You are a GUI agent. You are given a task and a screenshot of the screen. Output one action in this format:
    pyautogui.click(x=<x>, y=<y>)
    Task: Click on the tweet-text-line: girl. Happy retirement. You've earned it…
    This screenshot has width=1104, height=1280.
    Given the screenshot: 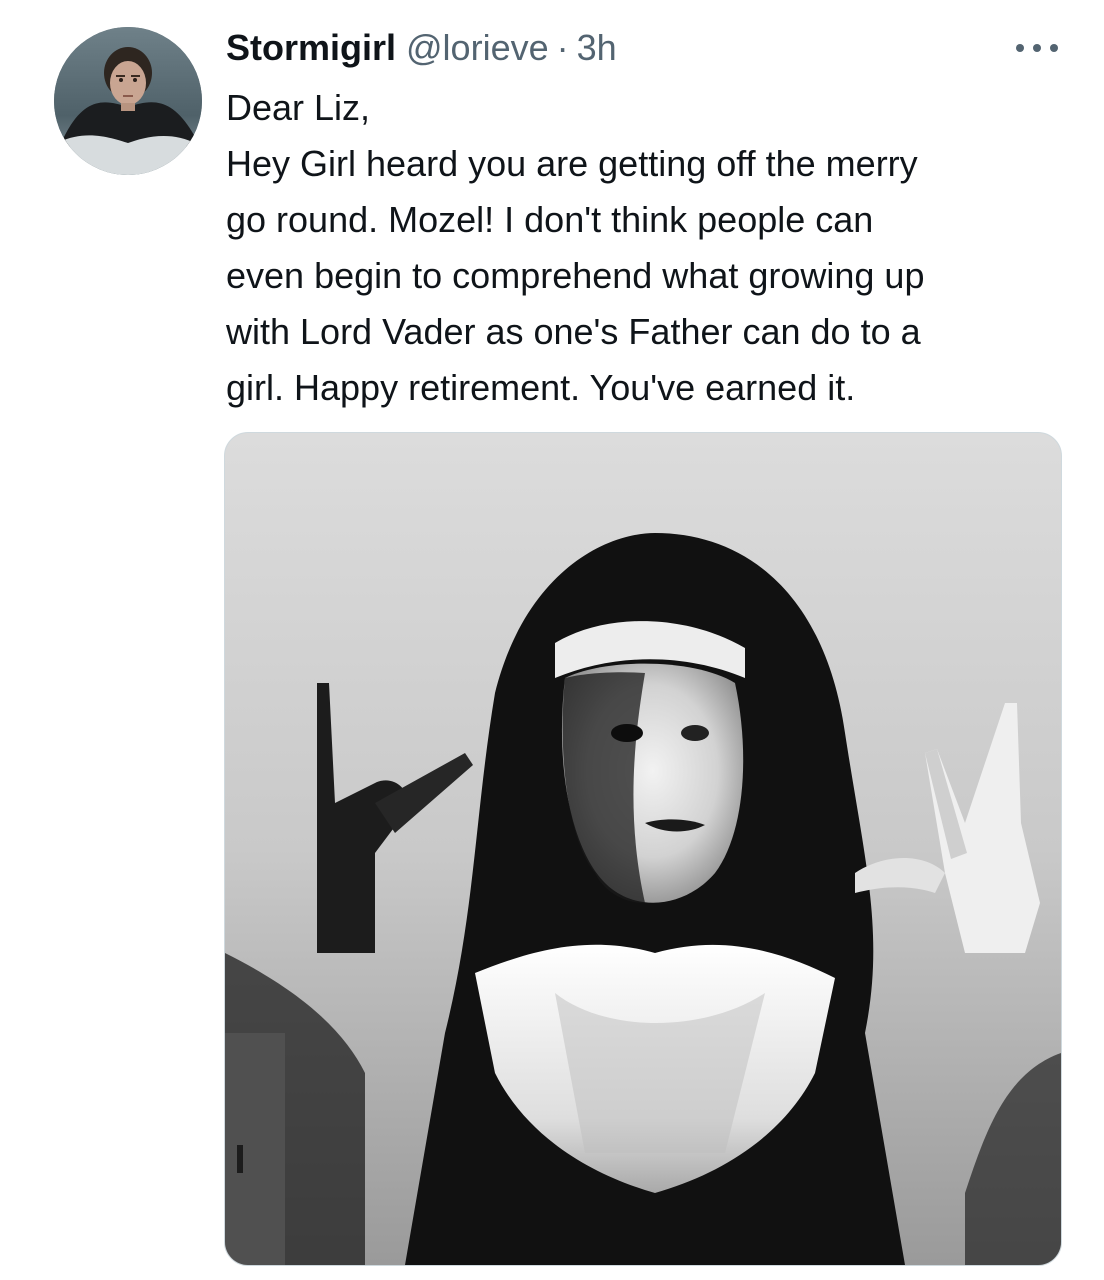 What is the action you would take?
    pyautogui.click(x=541, y=387)
    